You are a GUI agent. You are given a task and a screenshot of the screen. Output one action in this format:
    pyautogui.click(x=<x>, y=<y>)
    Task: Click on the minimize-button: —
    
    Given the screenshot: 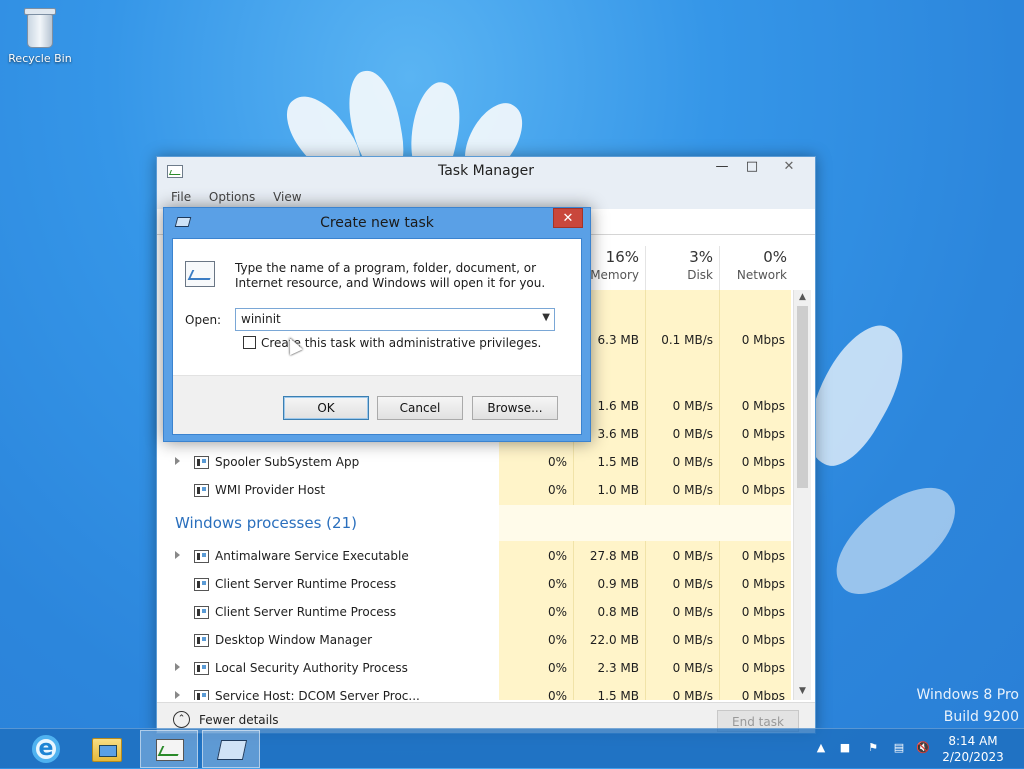 What is the action you would take?
    pyautogui.click(x=722, y=168)
    